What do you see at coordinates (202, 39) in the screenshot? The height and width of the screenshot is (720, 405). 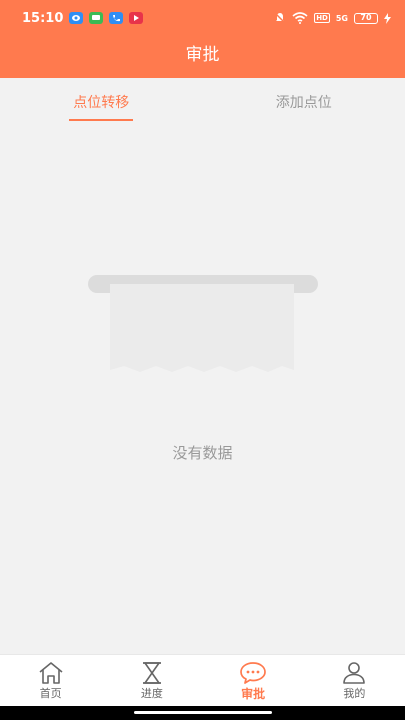 I see `app-header: 15:10 HD 5G 70 审批` at bounding box center [202, 39].